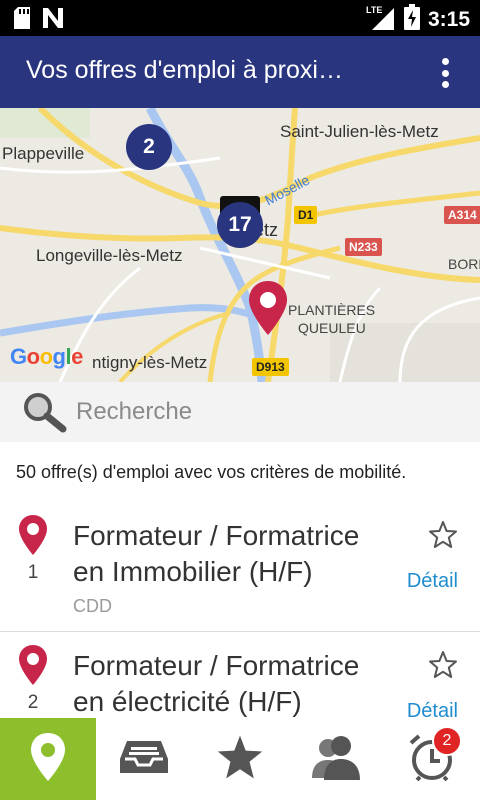 The width and height of the screenshot is (480, 800). What do you see at coordinates (359, 131) in the screenshot?
I see `map-label-saint-julien: Saint-Julien-lès-Metz` at bounding box center [359, 131].